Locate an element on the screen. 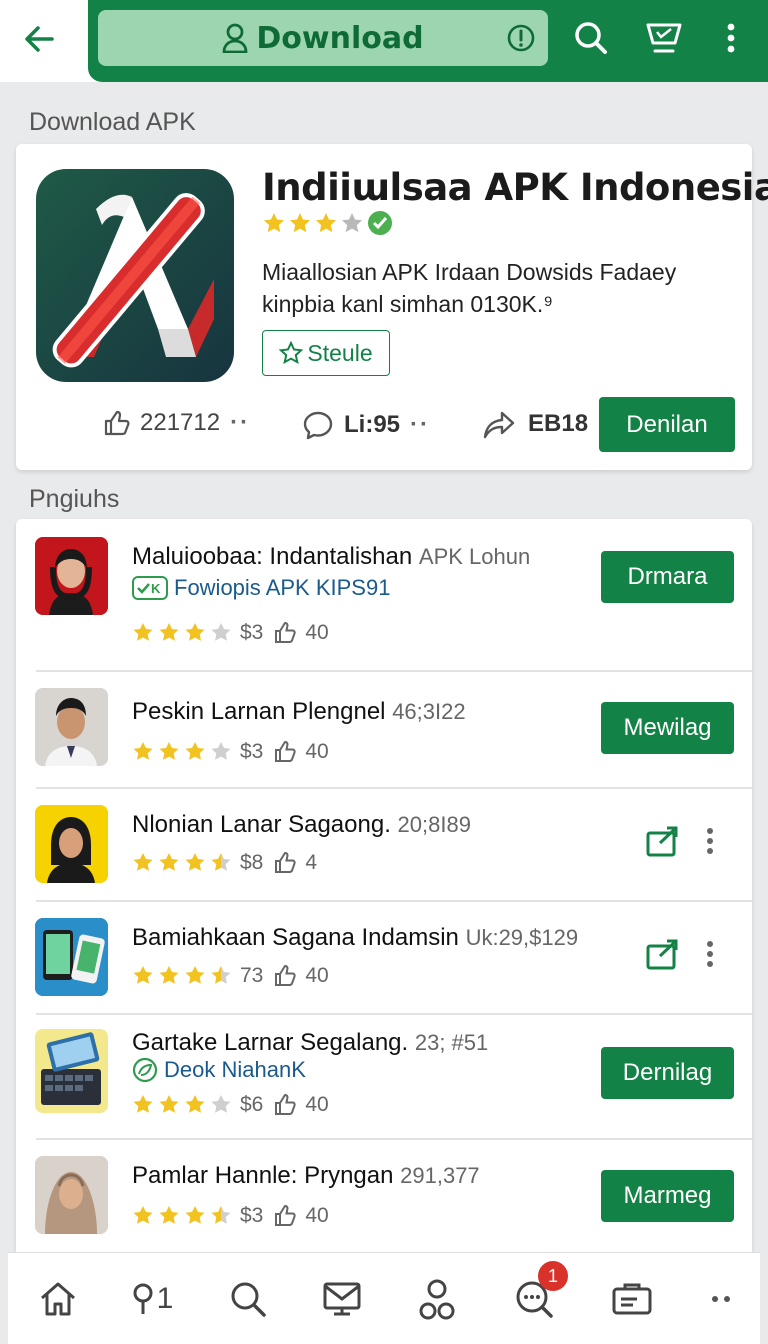  app-title: Gartake Larnar Segalang. 23; #51 is located at coordinates (310, 1043).